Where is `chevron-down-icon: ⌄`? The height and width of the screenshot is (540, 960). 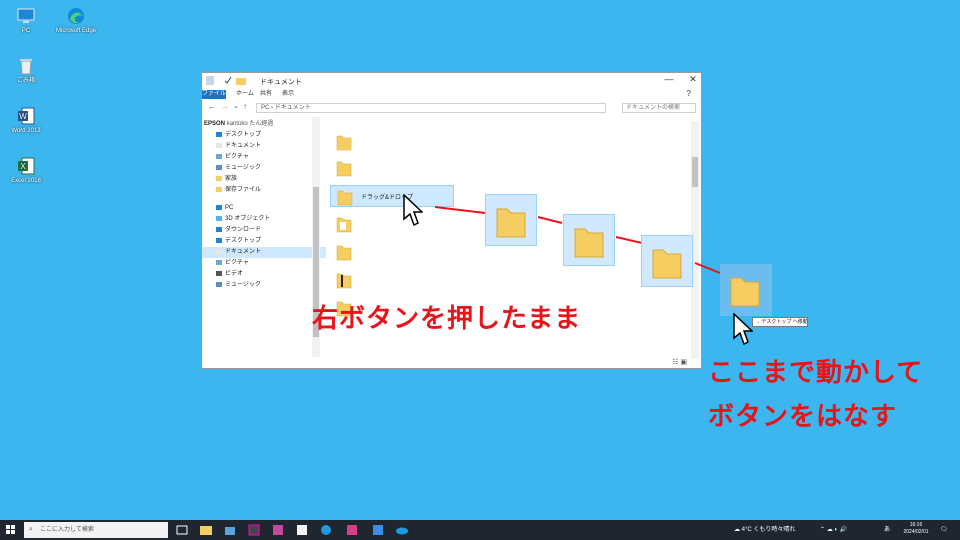 chevron-down-icon: ⌄ is located at coordinates (236, 106).